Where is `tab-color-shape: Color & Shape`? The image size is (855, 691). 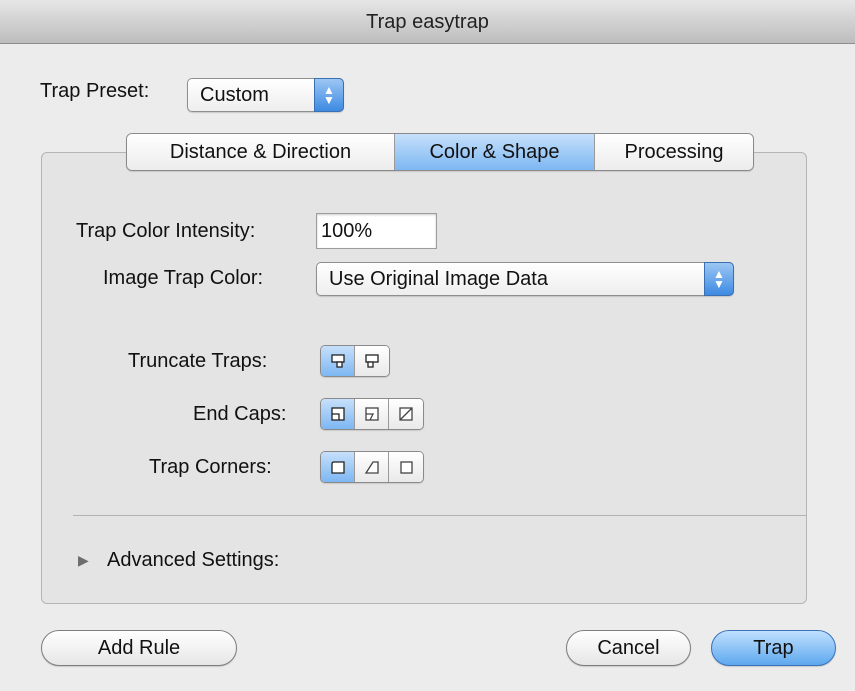
tab-color-shape: Color & Shape is located at coordinates (495, 152).